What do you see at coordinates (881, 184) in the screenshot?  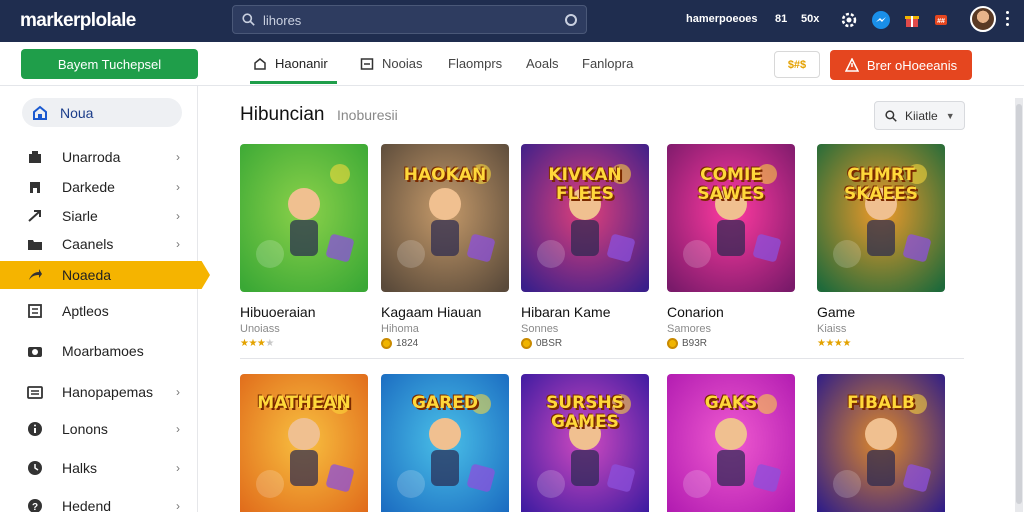 I see `thumbnail-title-art: CHMRT SKAEES` at bounding box center [881, 184].